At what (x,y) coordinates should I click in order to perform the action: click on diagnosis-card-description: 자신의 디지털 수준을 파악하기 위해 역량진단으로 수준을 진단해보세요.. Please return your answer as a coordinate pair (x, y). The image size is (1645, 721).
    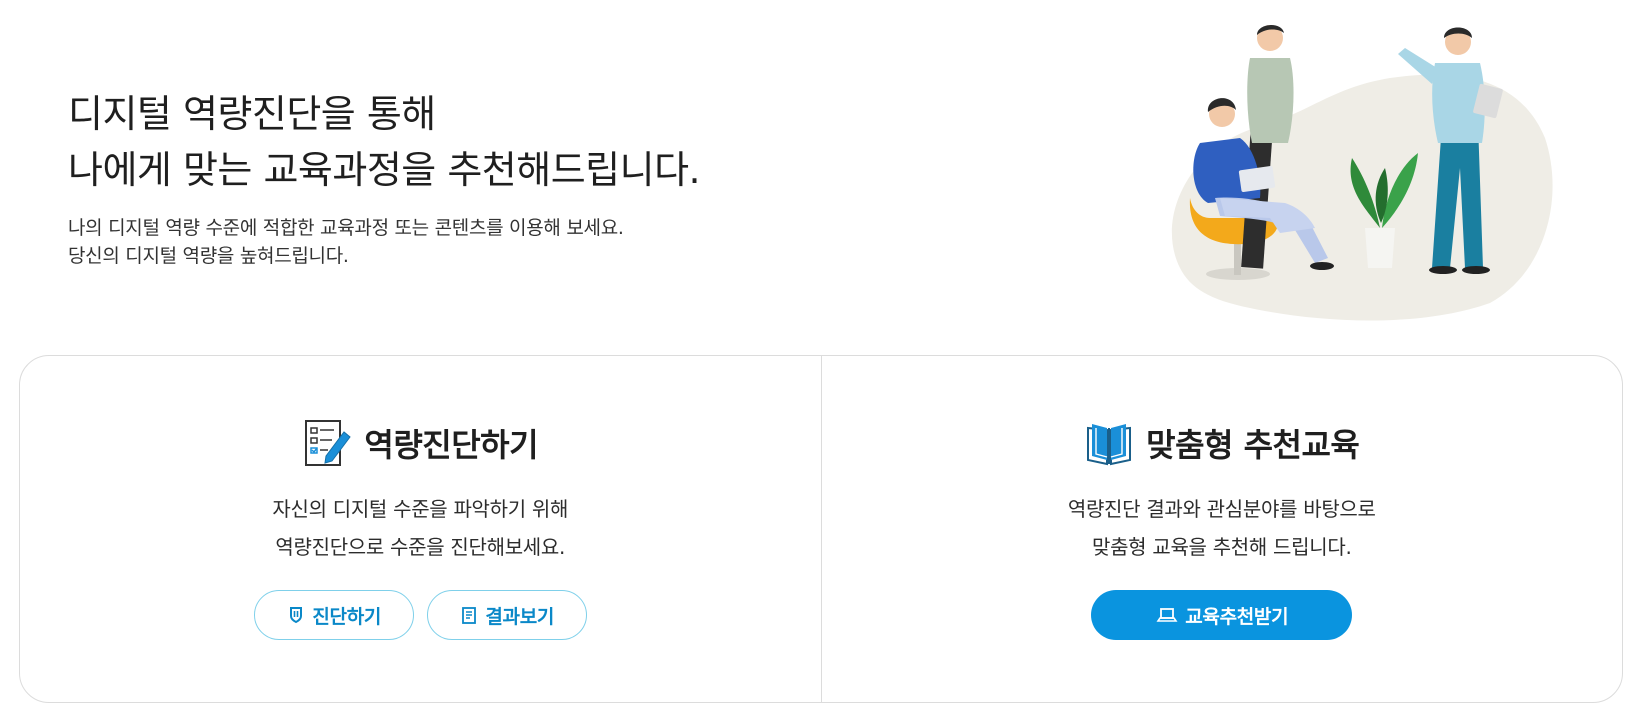
    Looking at the image, I should click on (420, 528).